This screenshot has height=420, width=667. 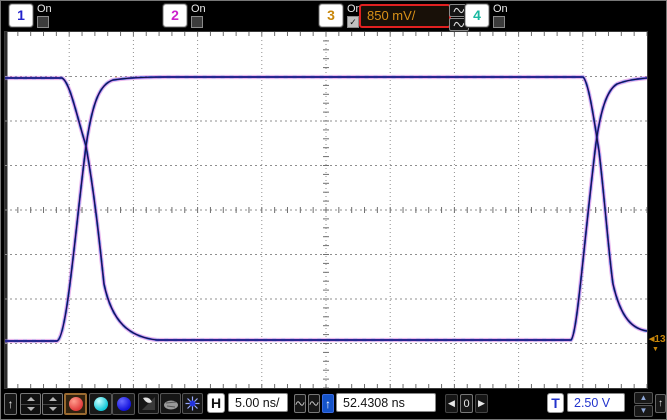 I want to click on timebase-field: 5.00 ns/, so click(x=258, y=402).